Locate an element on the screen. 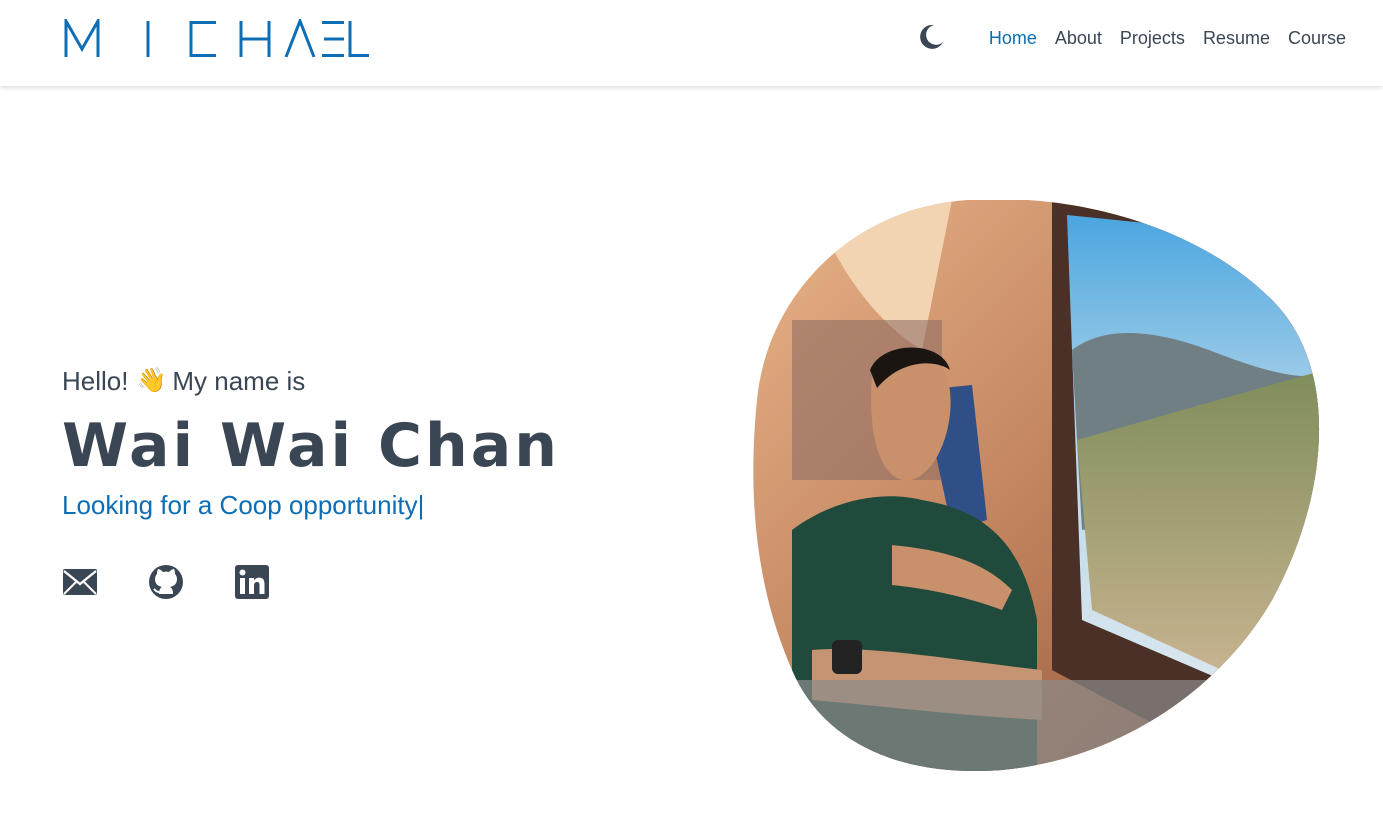  typing-cursor: | is located at coordinates (421, 505).